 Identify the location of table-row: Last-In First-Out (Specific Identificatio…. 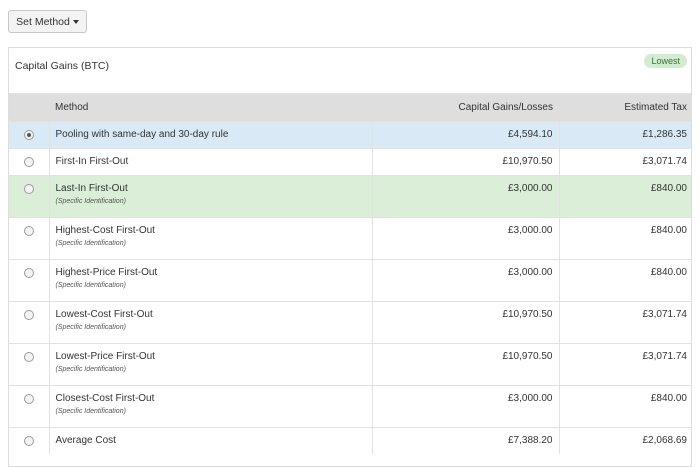
(350, 196).